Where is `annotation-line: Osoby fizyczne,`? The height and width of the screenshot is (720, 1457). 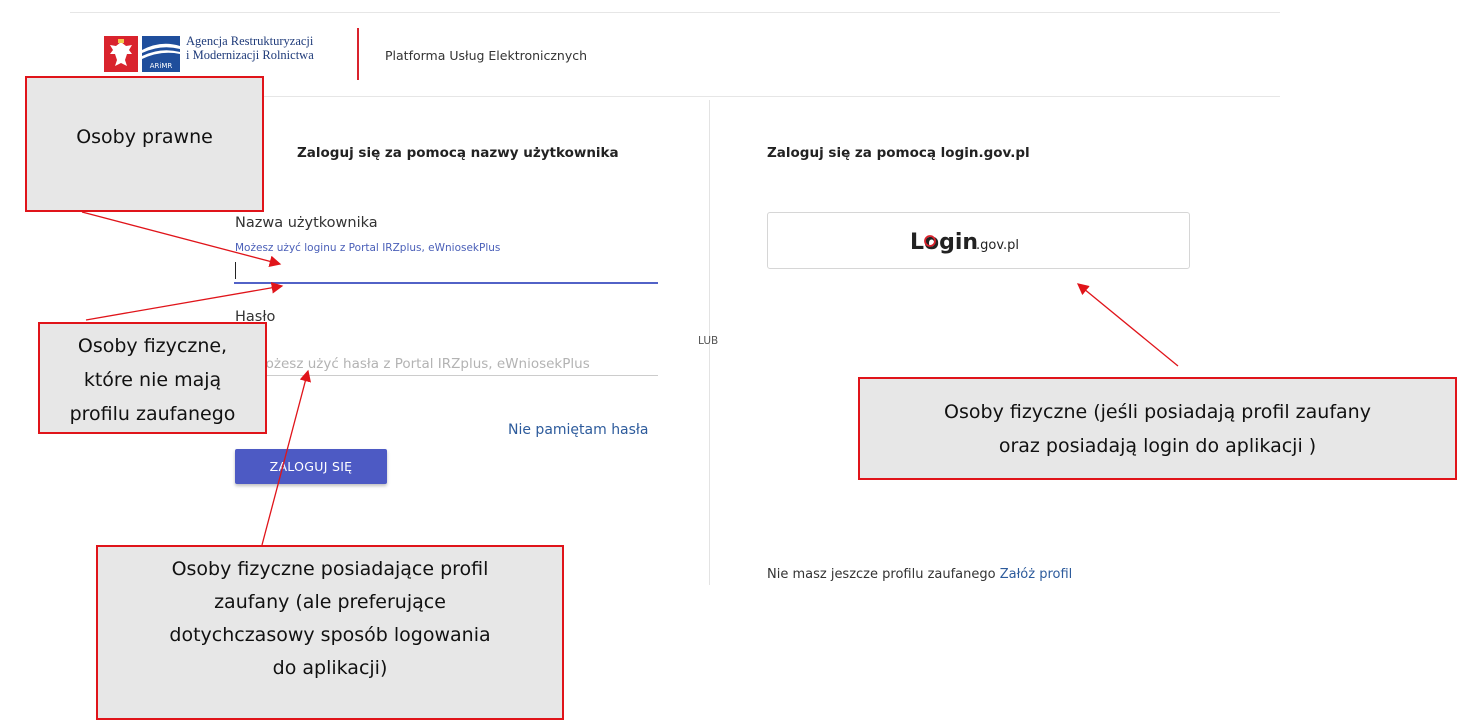
annotation-line: Osoby fizyczne, is located at coordinates (152, 346).